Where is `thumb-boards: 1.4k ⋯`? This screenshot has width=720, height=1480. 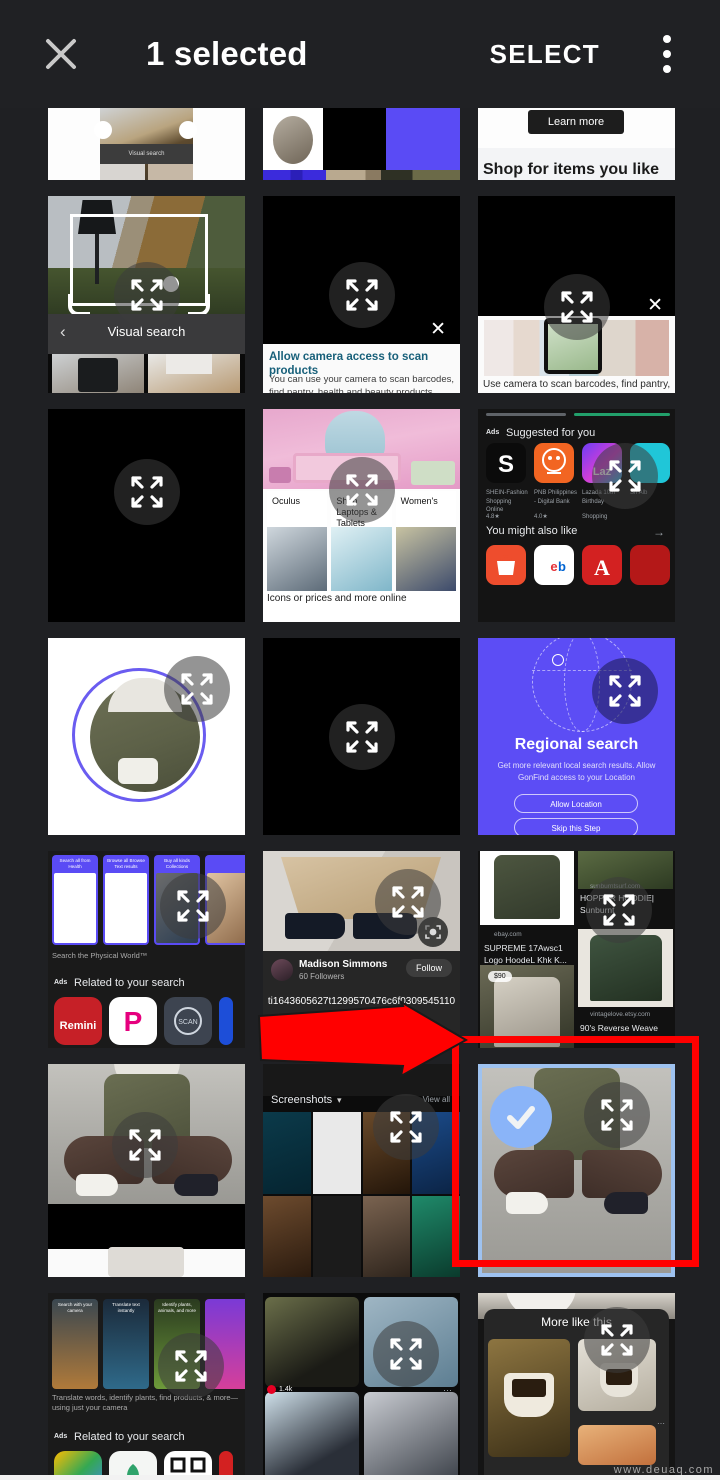
thumb-boards: 1.4k ⋯ is located at coordinates (361, 1386).